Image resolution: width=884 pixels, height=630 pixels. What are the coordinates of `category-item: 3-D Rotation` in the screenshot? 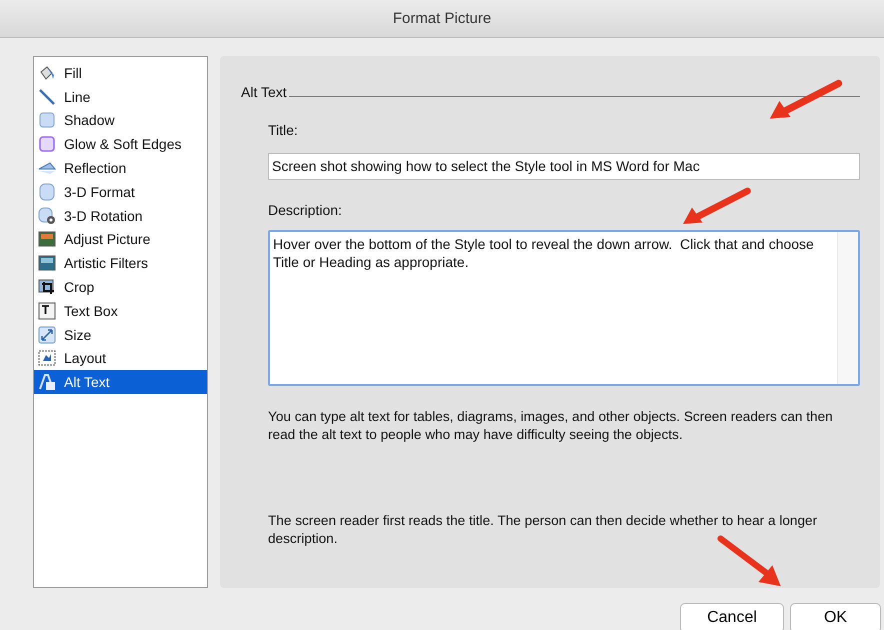 It's located at (120, 216).